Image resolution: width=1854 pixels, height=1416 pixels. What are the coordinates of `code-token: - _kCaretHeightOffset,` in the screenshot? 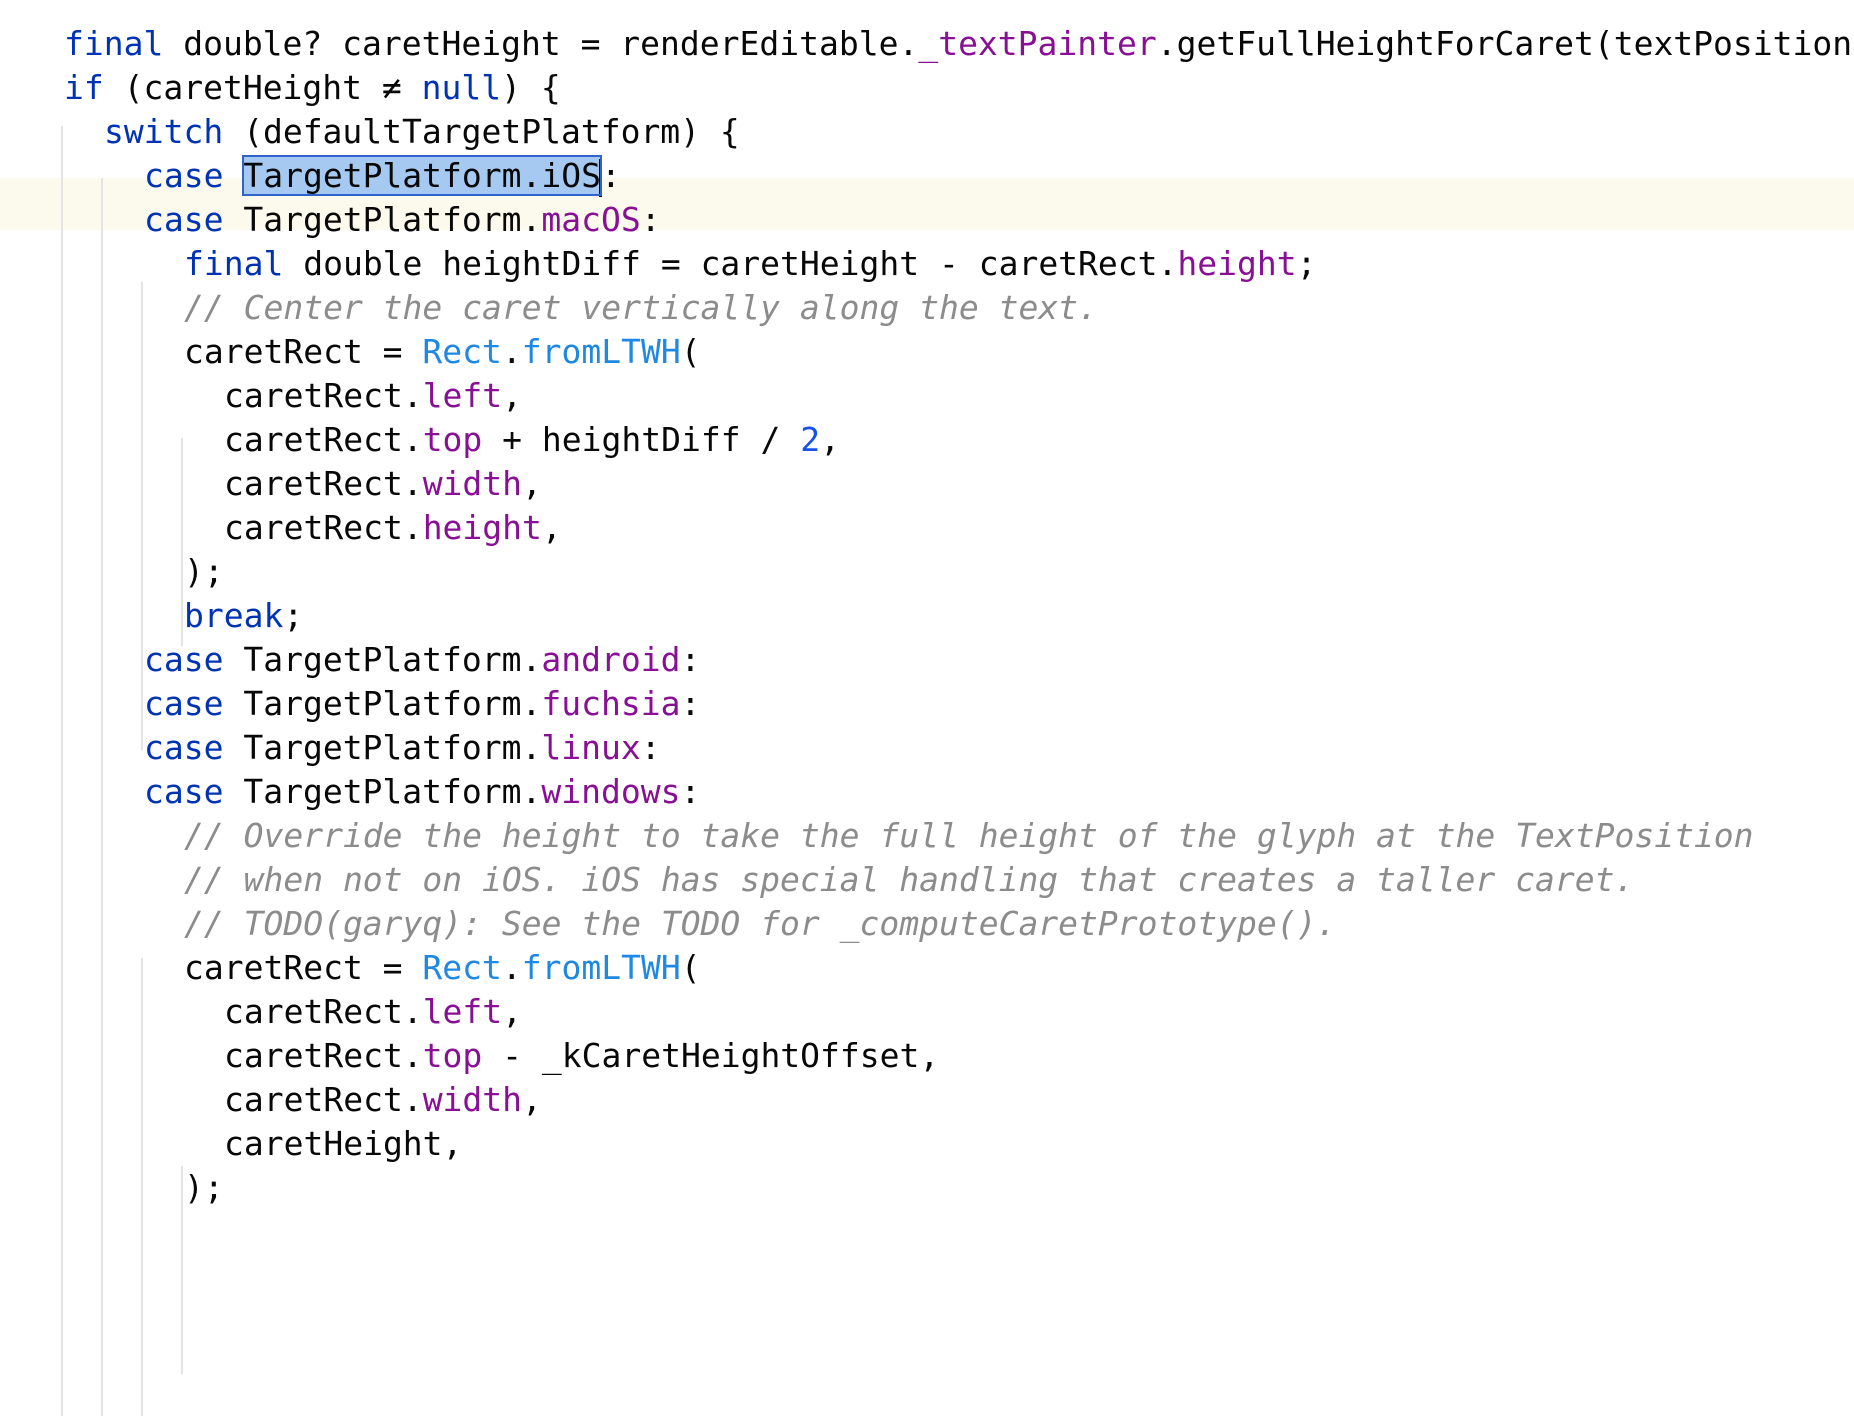 It's located at (711, 1055).